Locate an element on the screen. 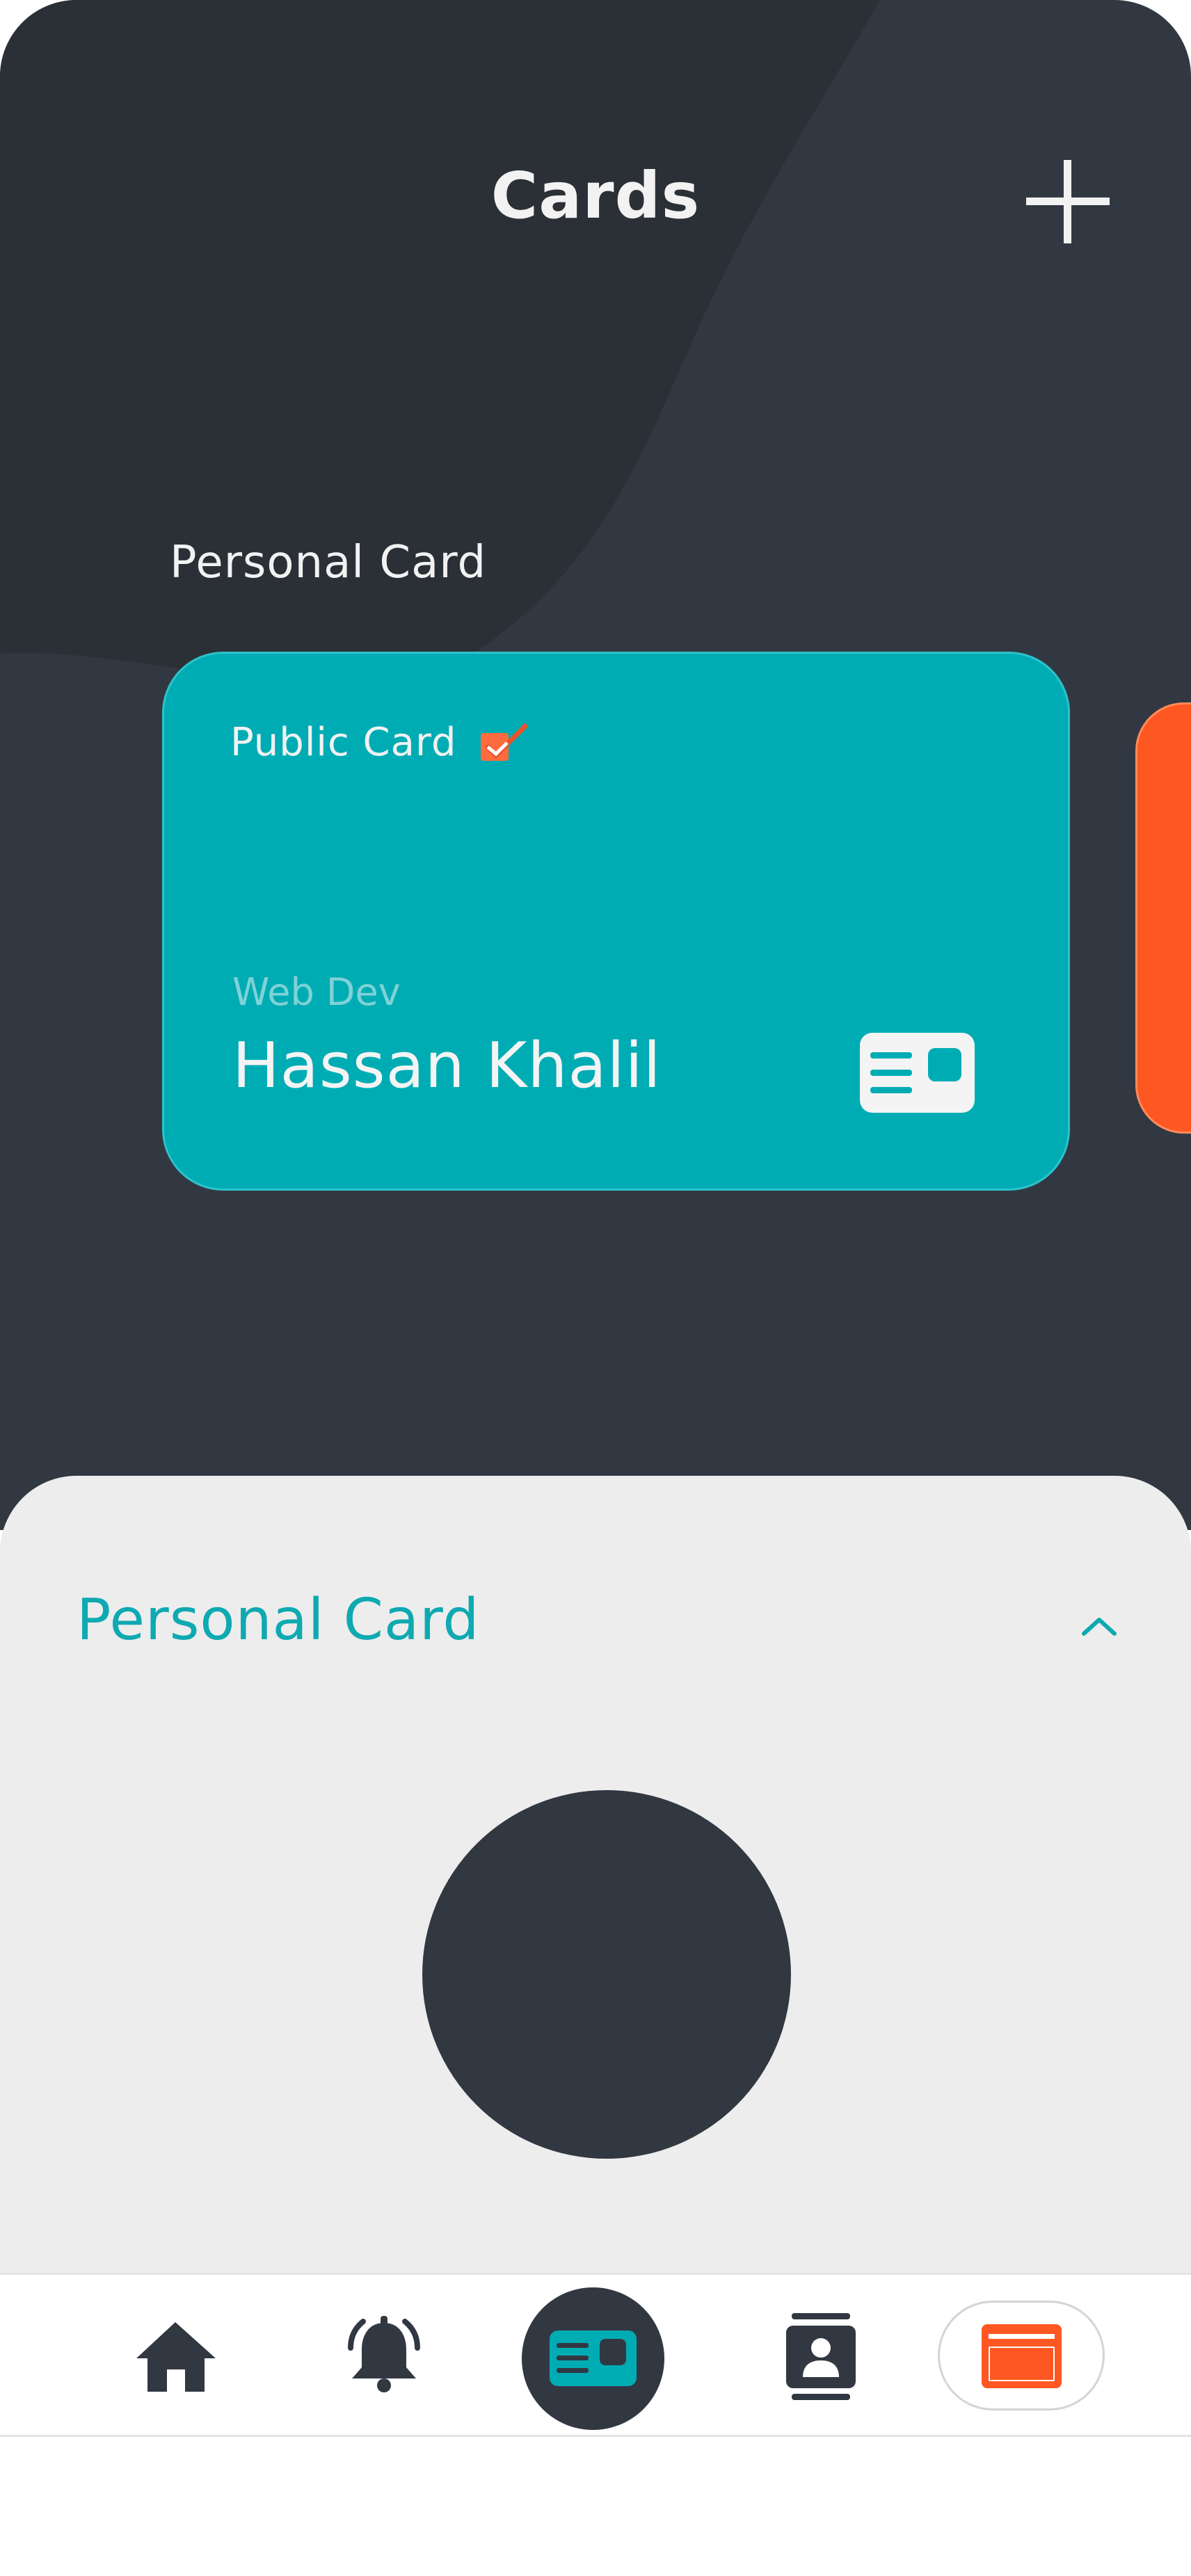  nav-notifications is located at coordinates (384, 2356).